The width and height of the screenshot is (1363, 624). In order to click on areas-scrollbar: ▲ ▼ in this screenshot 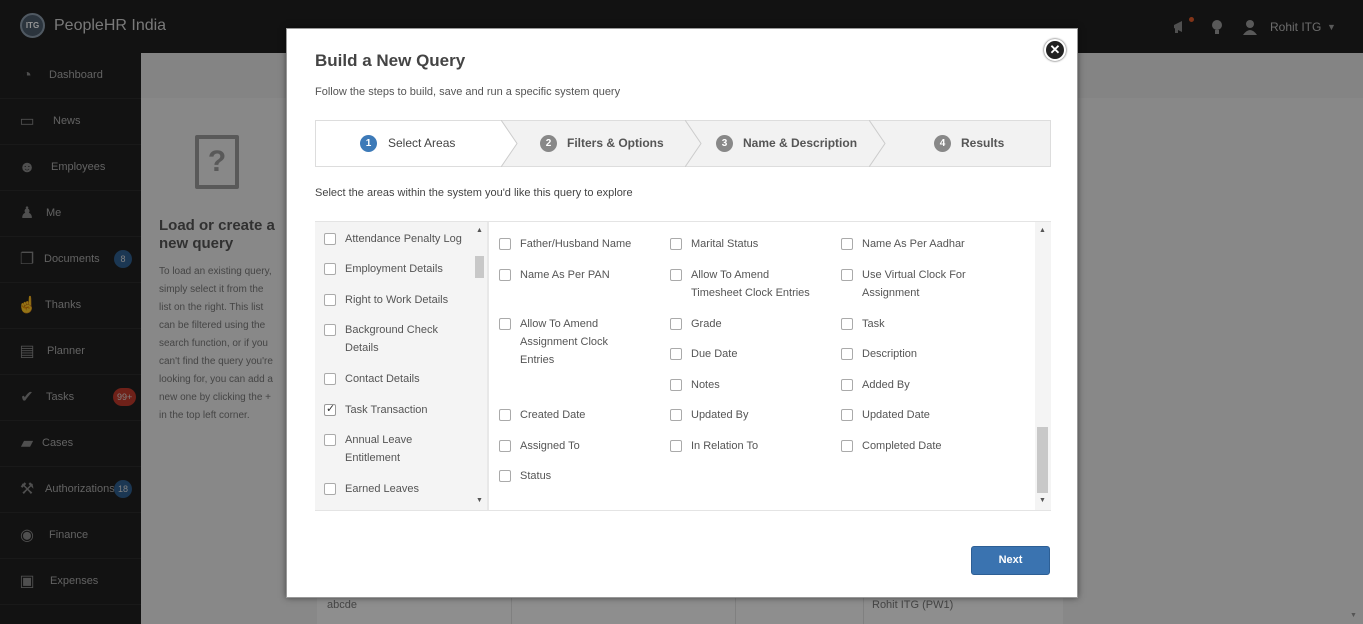, I will do `click(479, 366)`.